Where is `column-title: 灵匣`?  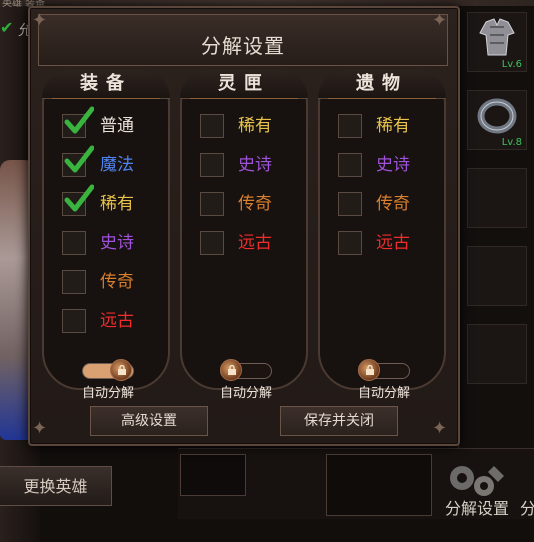
column-title: 灵匣 is located at coordinates (244, 84).